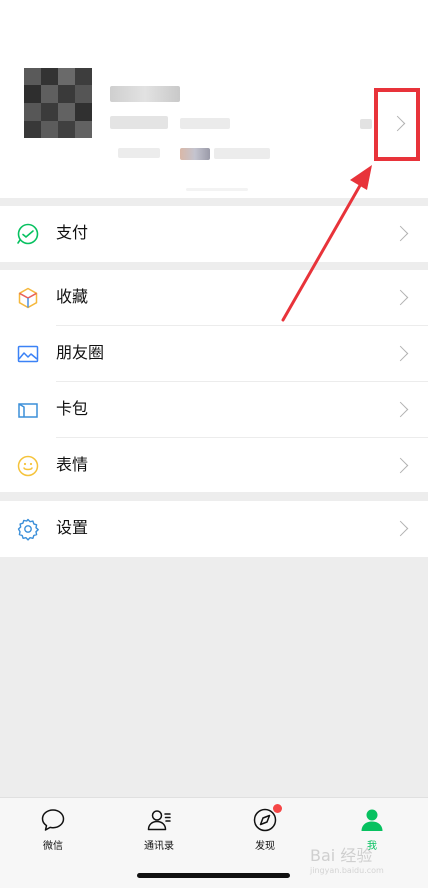  I want to click on watermark-text: Bai 经验, so click(341, 855).